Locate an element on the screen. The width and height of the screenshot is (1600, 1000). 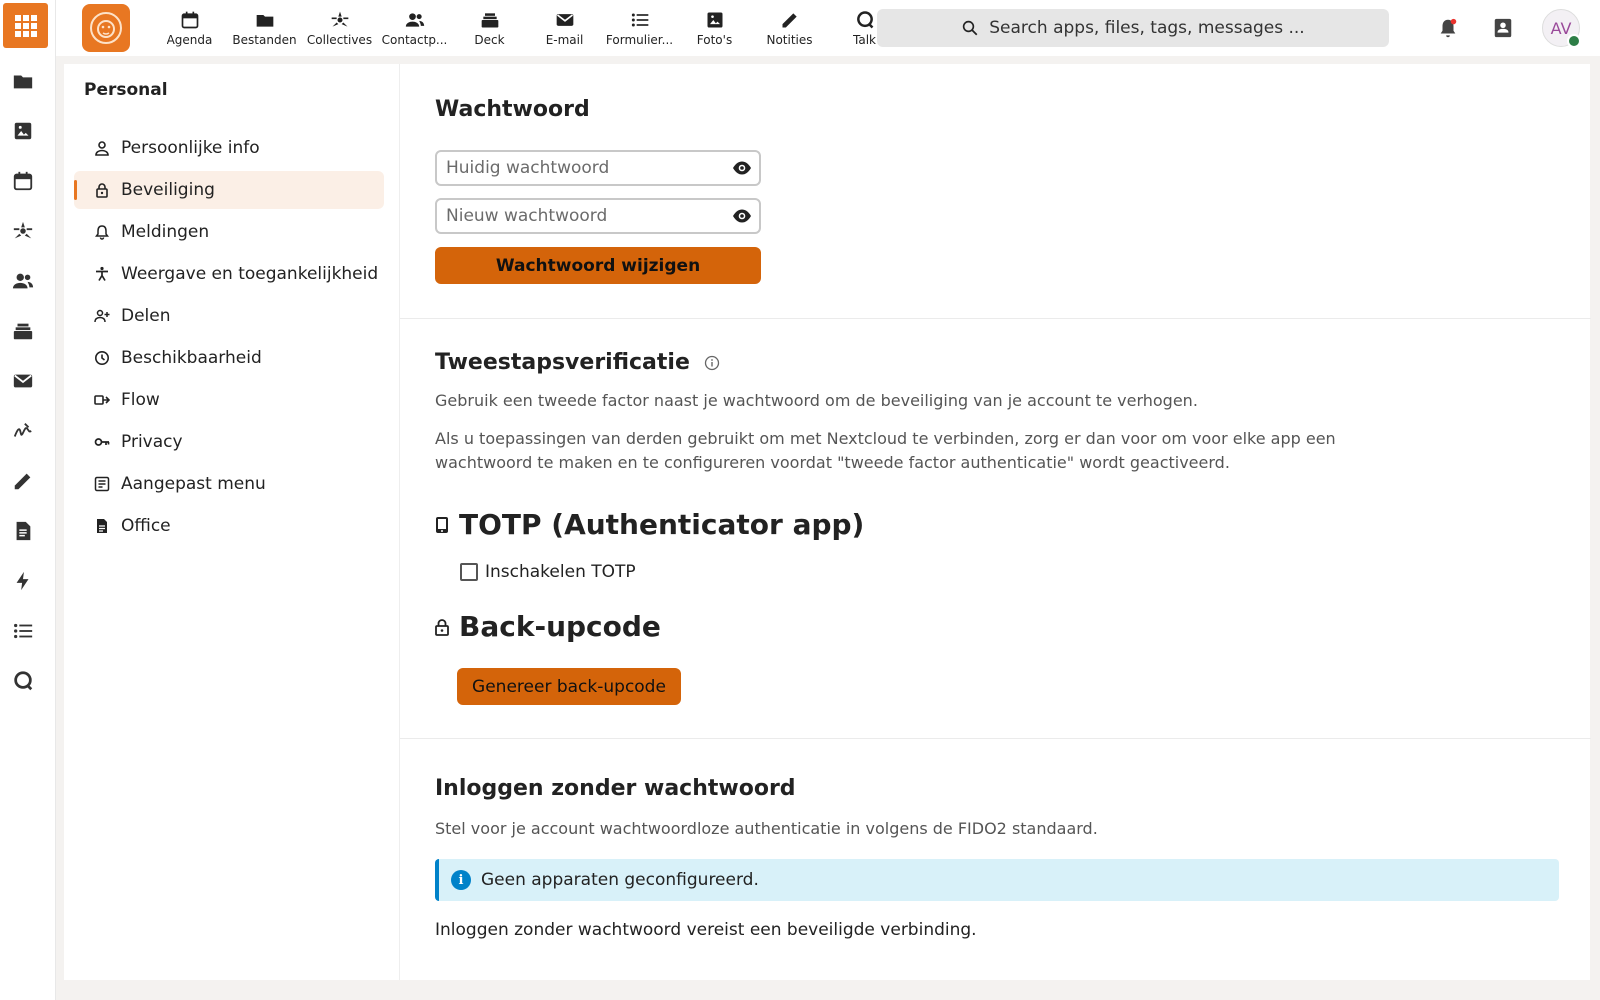
app-label: E-mail is located at coordinates (564, 39).